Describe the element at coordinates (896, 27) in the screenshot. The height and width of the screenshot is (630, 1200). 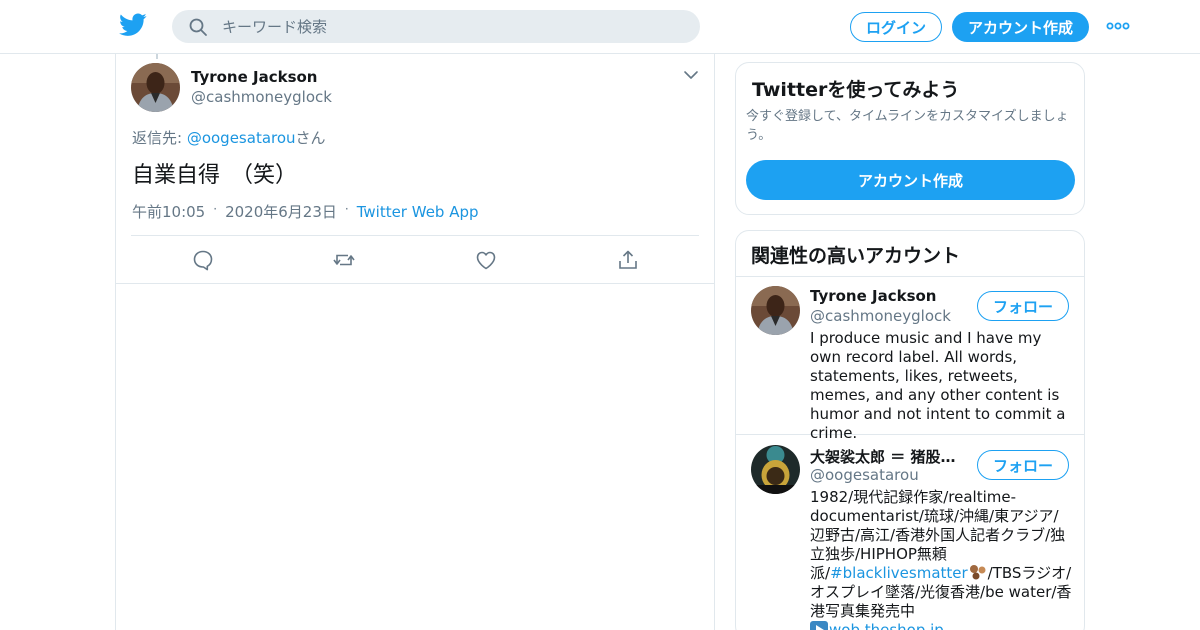
I see `login-button: ログイン` at that location.